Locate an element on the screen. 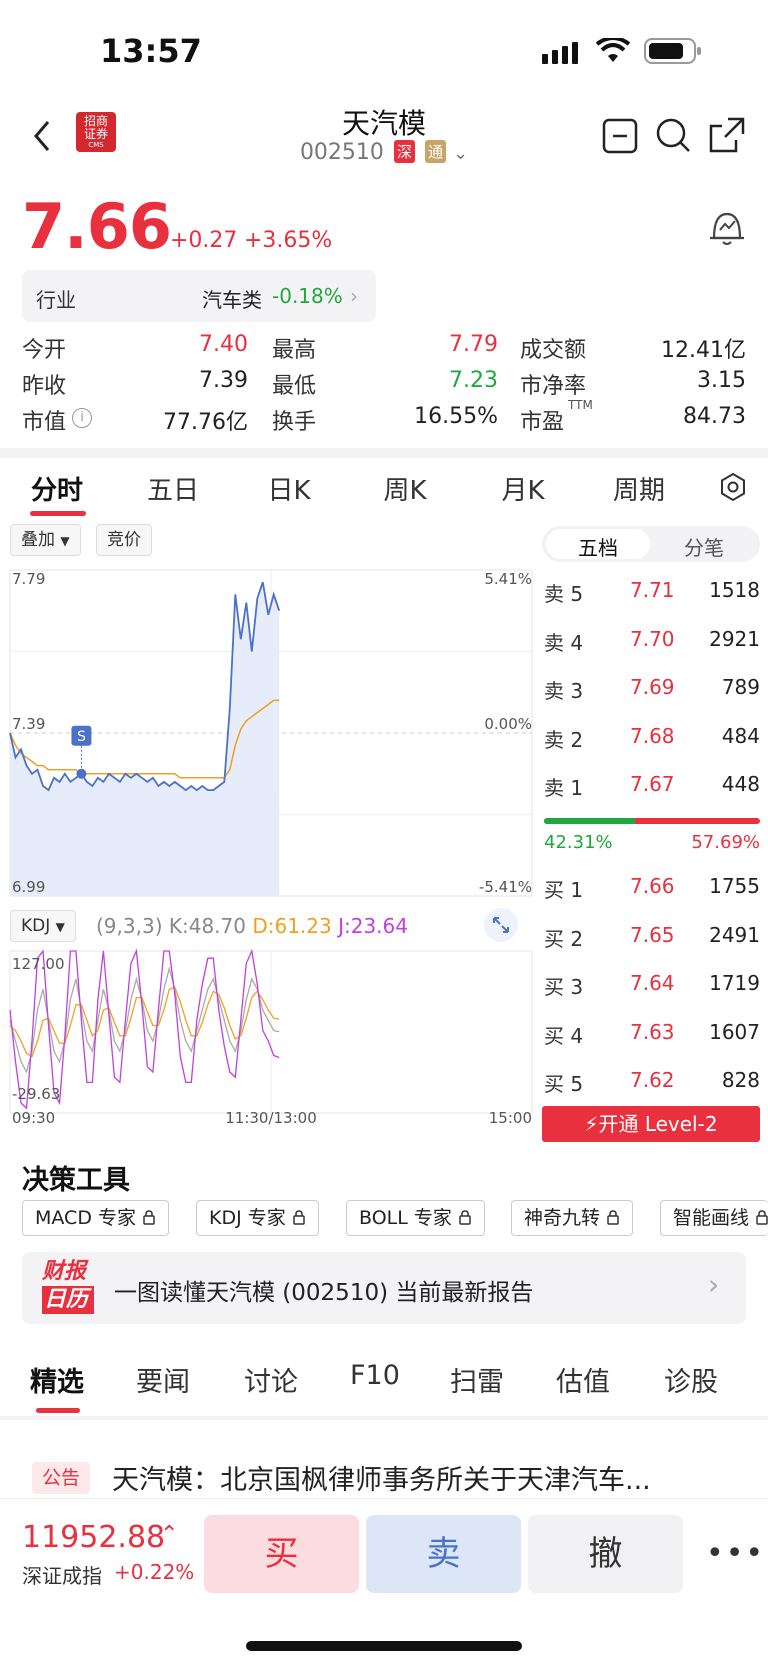 Image resolution: width=768 pixels, height=1665 pixels. news-tab: 精选 is located at coordinates (57, 1379).